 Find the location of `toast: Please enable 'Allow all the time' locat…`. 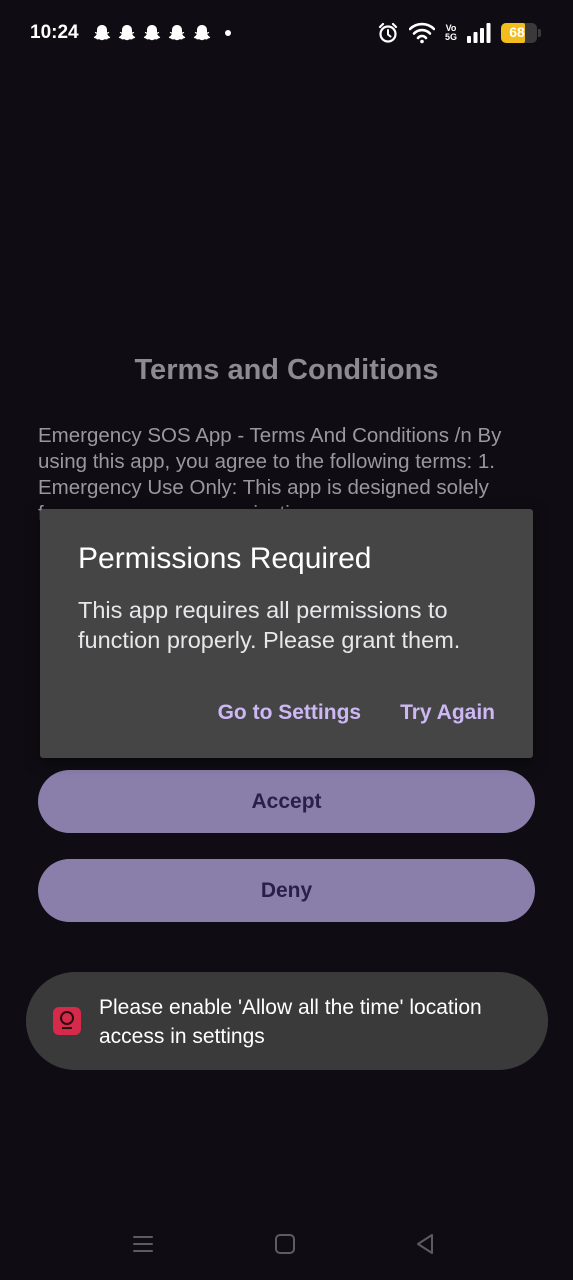

toast: Please enable 'Allow all the time' locat… is located at coordinates (287, 1021).